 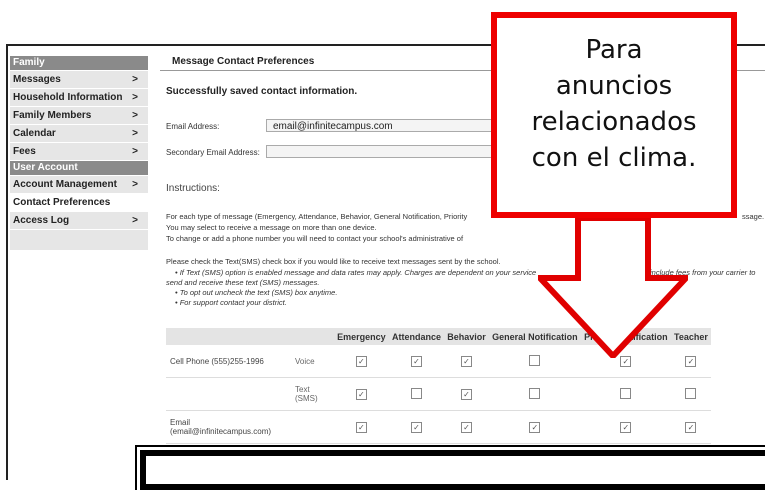 What do you see at coordinates (262, 91) in the screenshot?
I see `success-message: Successfully saved contact information.` at bounding box center [262, 91].